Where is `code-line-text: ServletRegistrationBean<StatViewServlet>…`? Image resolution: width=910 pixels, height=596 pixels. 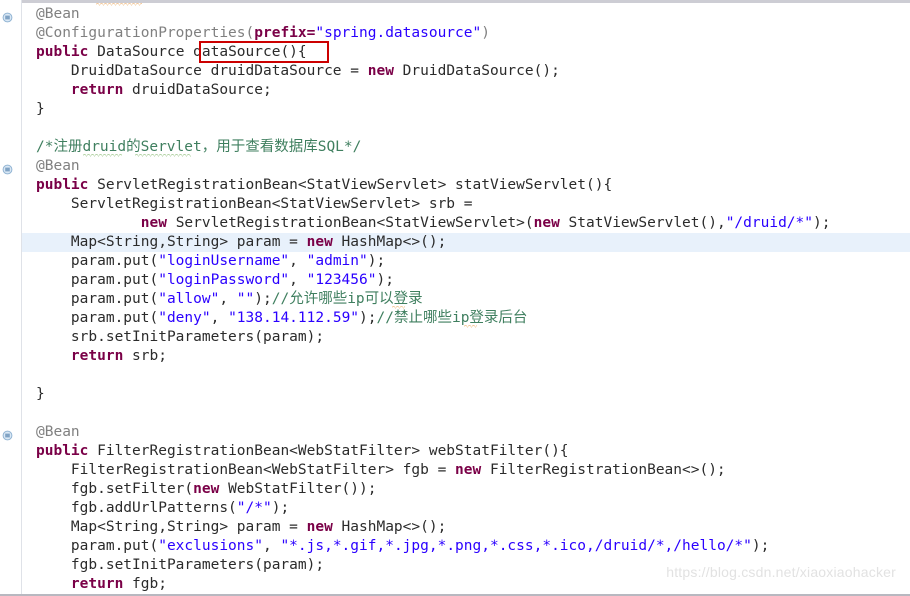 code-line-text: ServletRegistrationBean<StatViewServlet>… is located at coordinates (254, 204).